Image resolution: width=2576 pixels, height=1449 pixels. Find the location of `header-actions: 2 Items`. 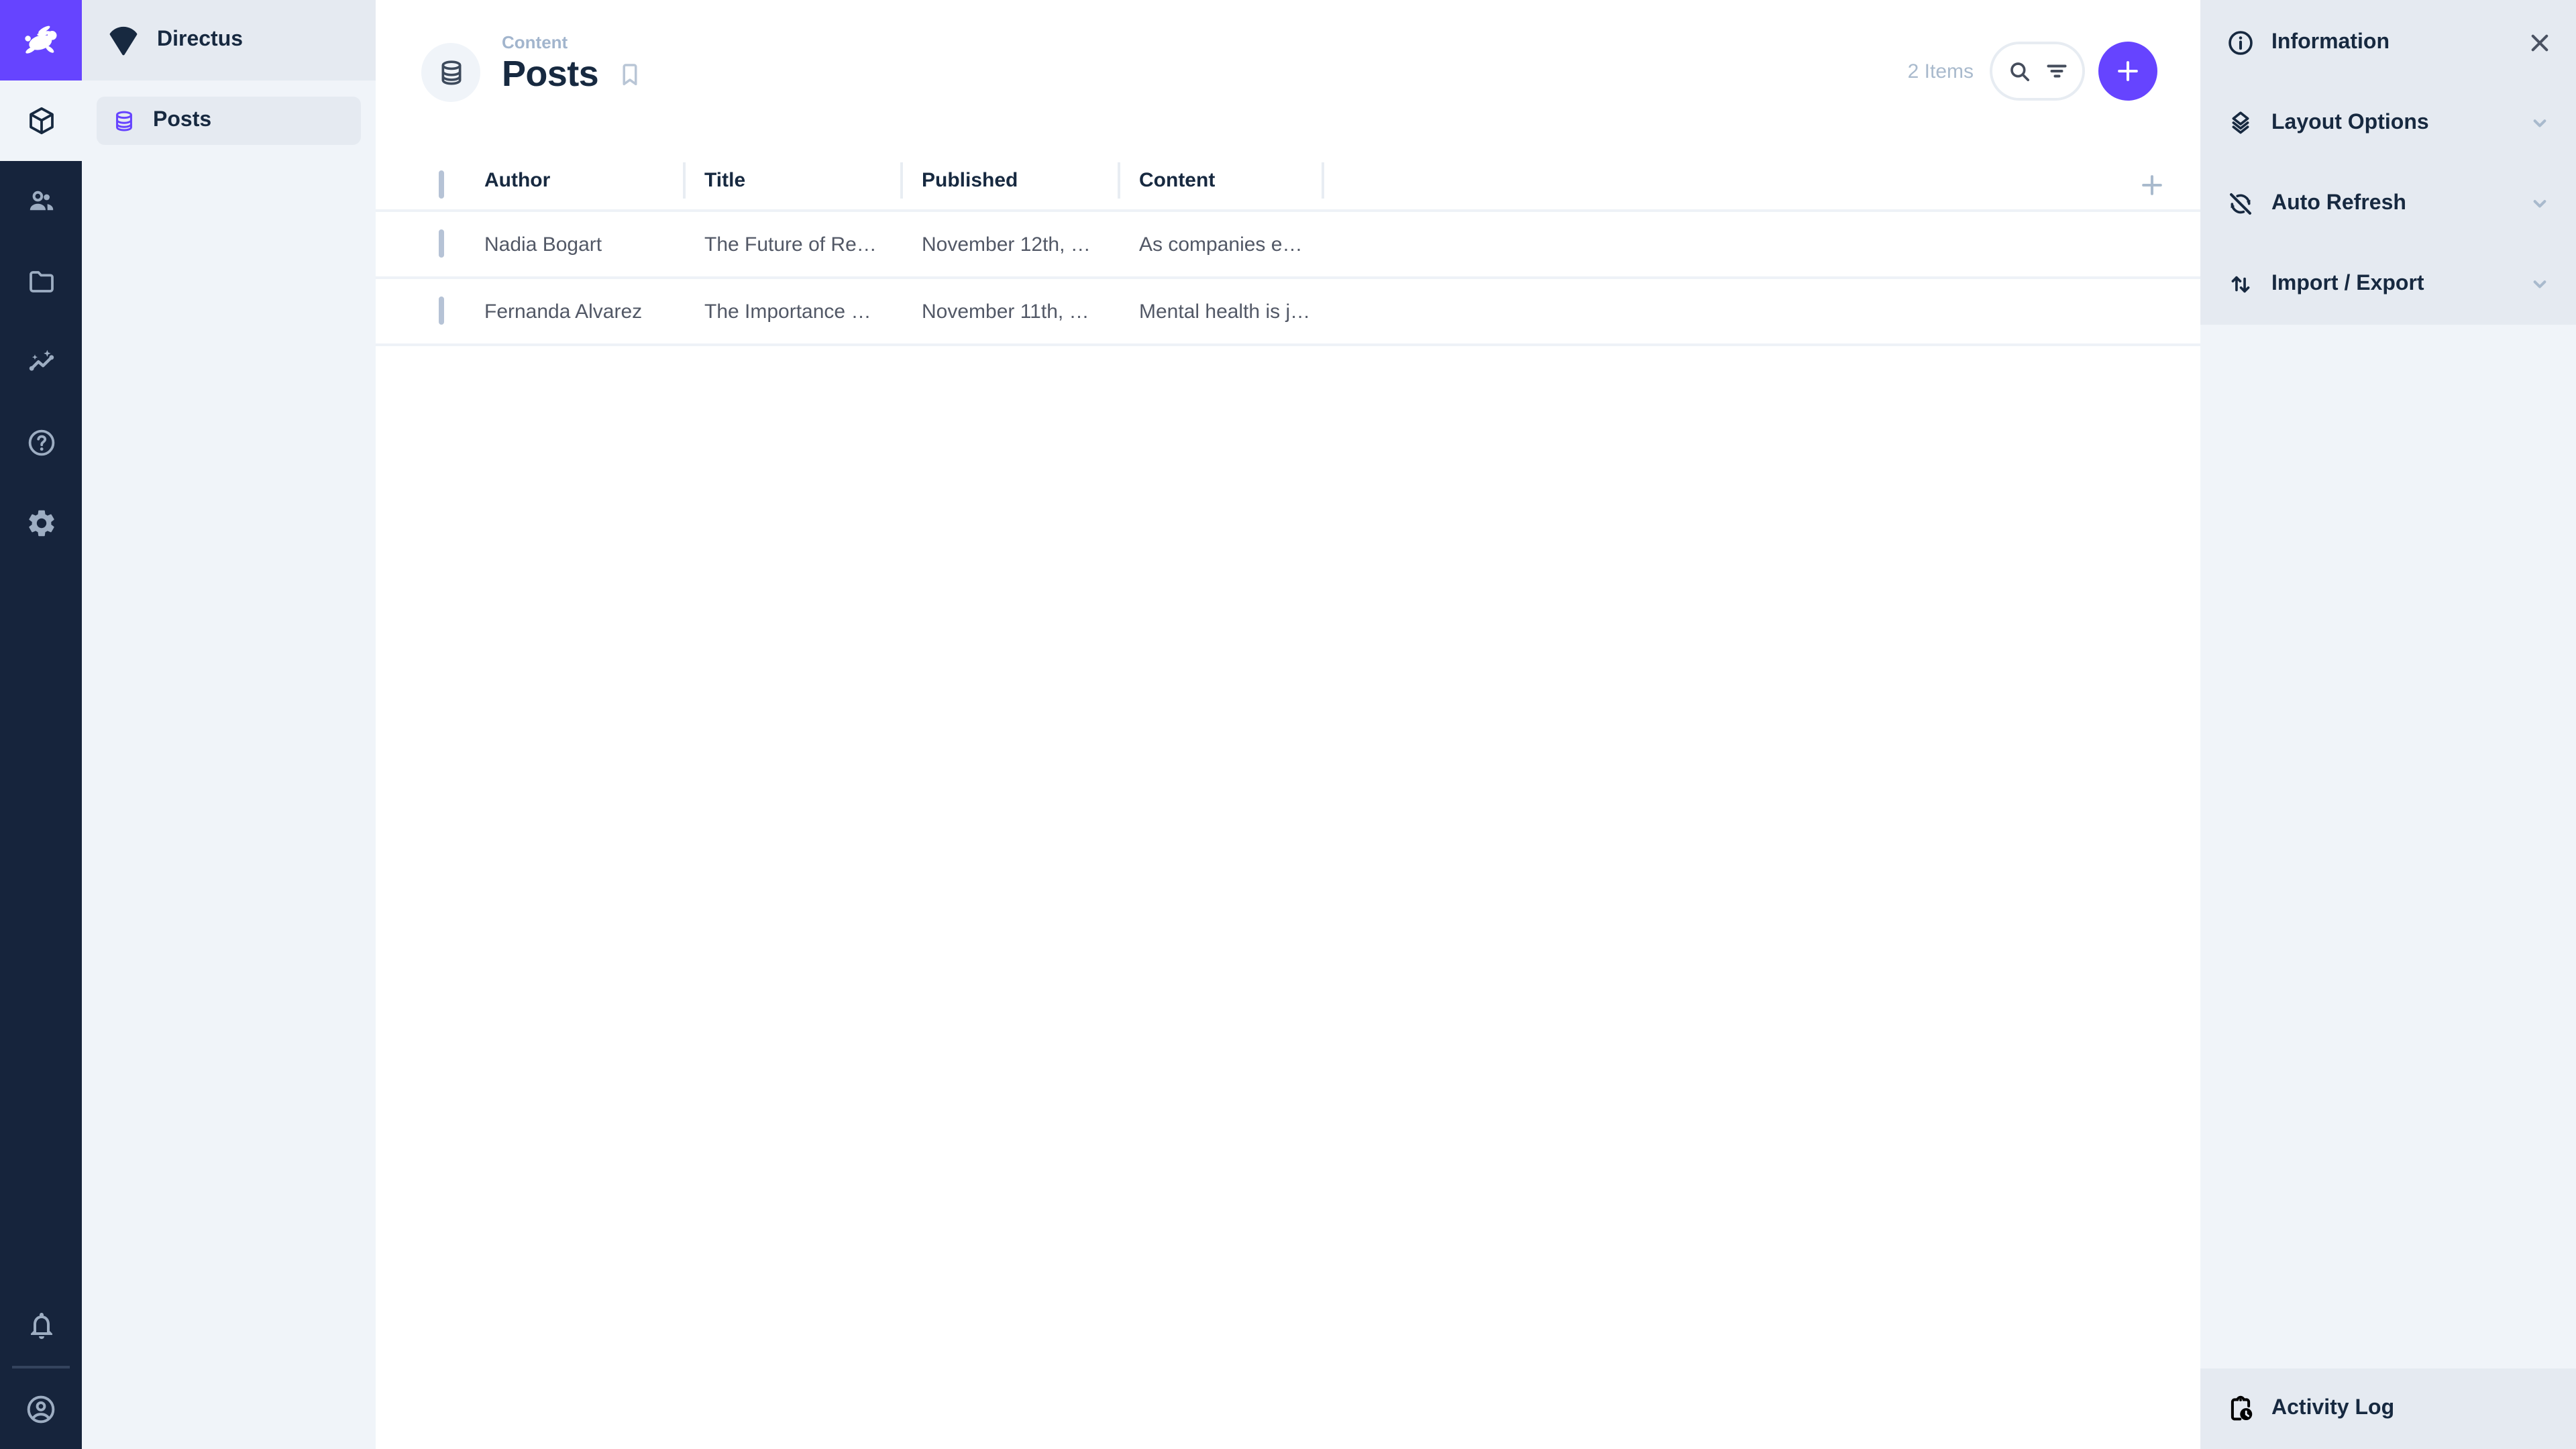

header-actions: 2 Items is located at coordinates (2032, 71).